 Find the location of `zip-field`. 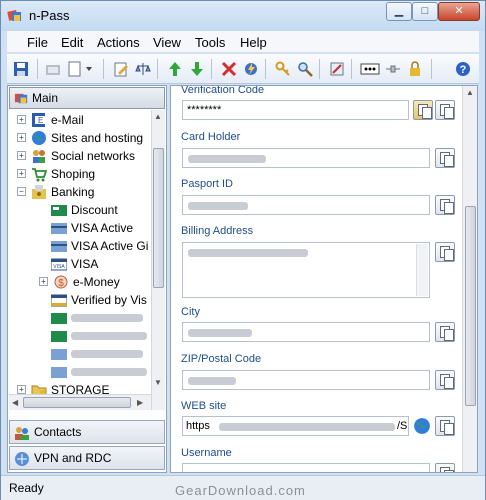

zip-field is located at coordinates (306, 380).